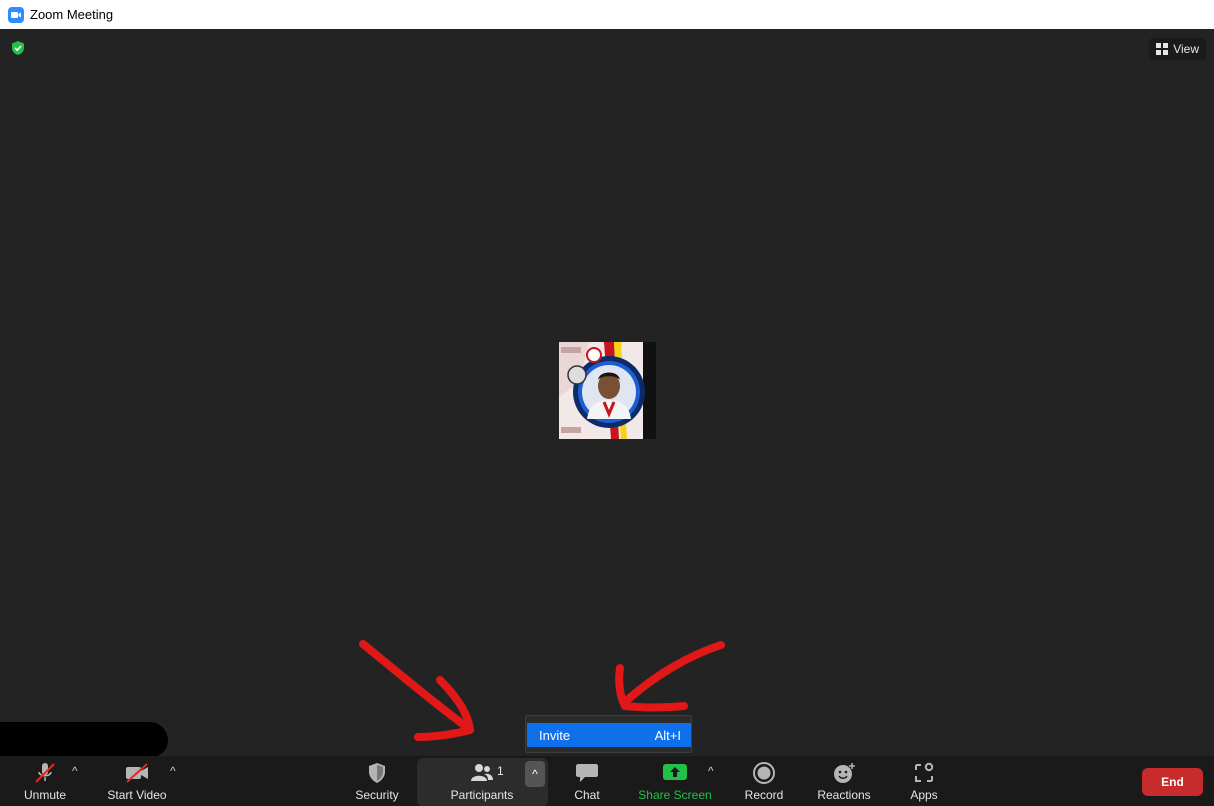 The height and width of the screenshot is (806, 1214). I want to click on apps-button: Apps, so click(924, 781).